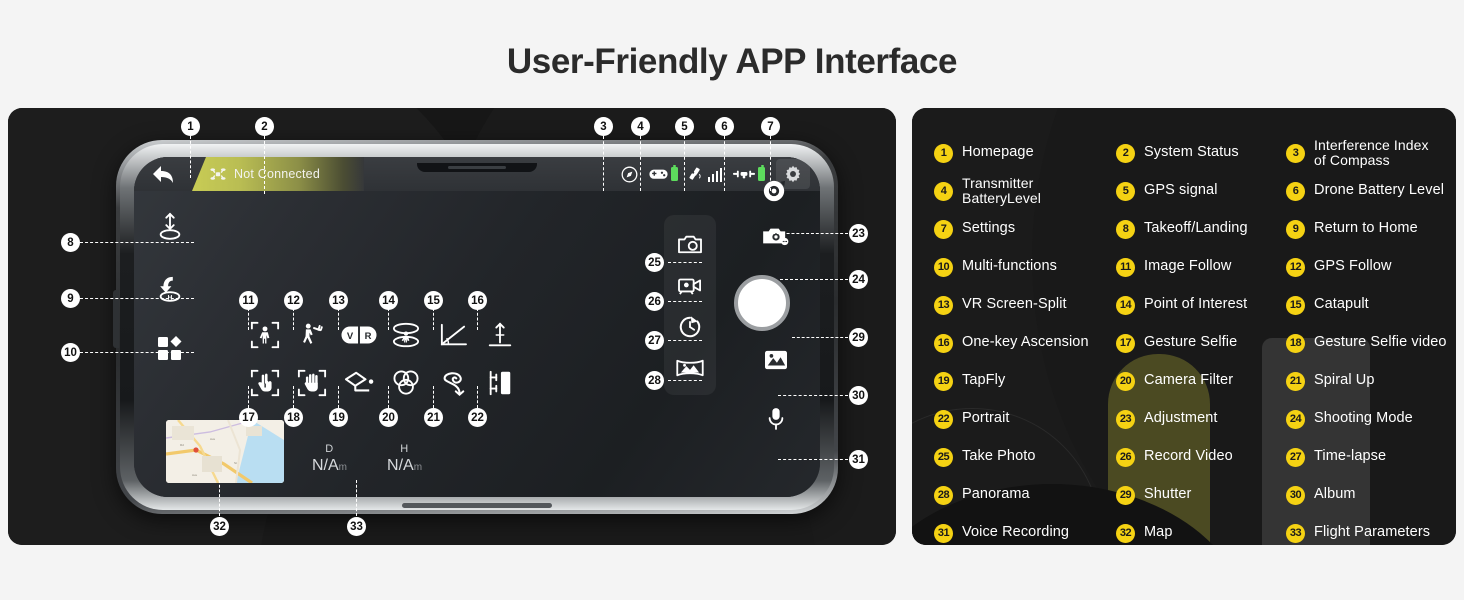 The image size is (1464, 600). Describe the element at coordinates (1371, 152) in the screenshot. I see `legend-item-3: 3 Interference Index of Compass` at that location.